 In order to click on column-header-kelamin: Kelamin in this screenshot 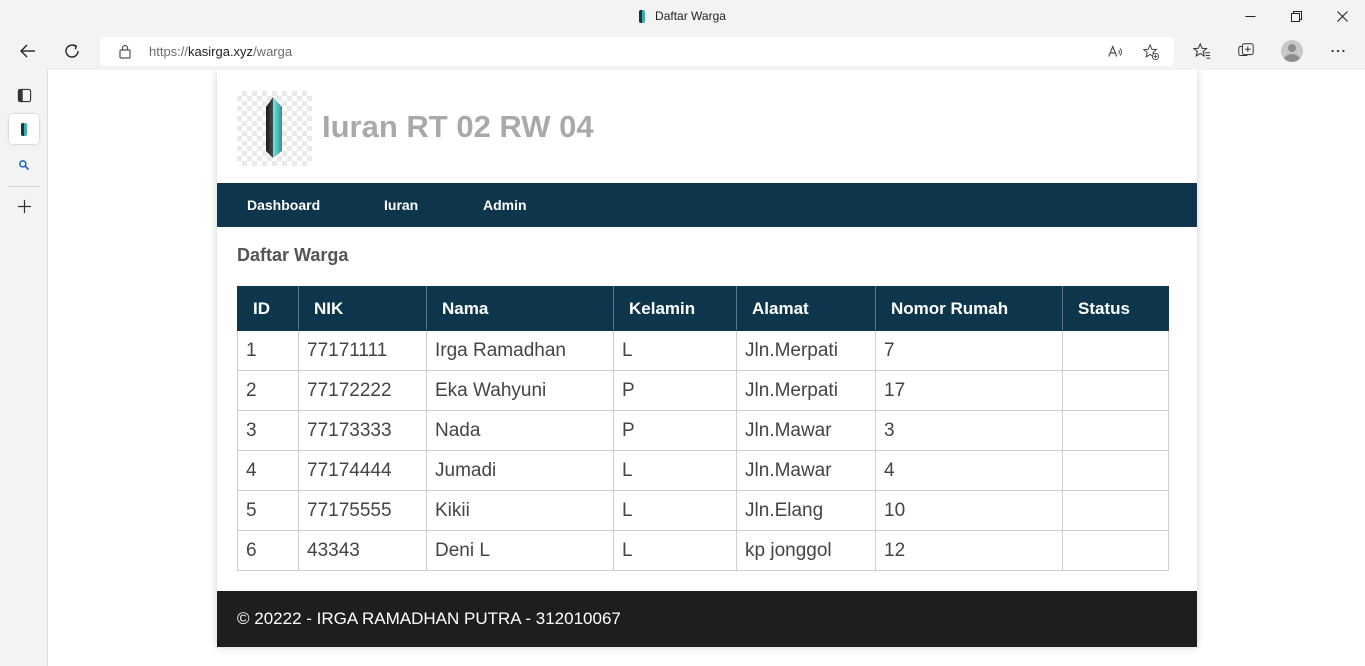, I will do `click(675, 308)`.